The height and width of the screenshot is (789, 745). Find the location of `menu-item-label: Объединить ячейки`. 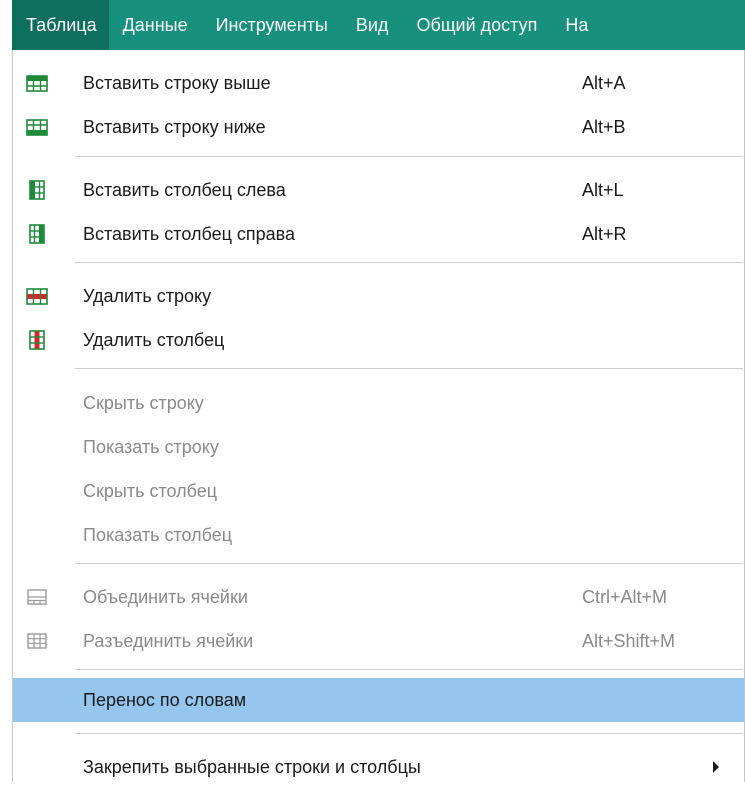

menu-item-label: Объединить ячейки is located at coordinates (165, 596).